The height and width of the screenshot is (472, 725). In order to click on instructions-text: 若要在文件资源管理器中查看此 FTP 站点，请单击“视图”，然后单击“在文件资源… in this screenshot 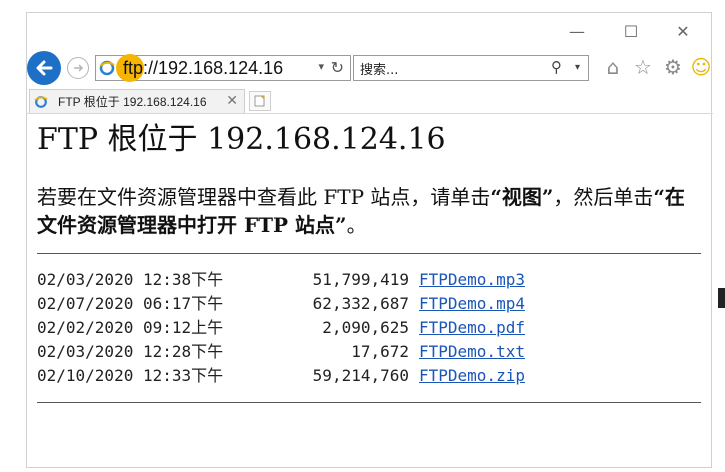, I will do `click(369, 211)`.